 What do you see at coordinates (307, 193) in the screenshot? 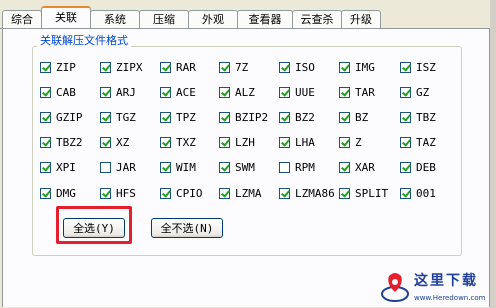
I see `format-checkbox: LZMA86` at bounding box center [307, 193].